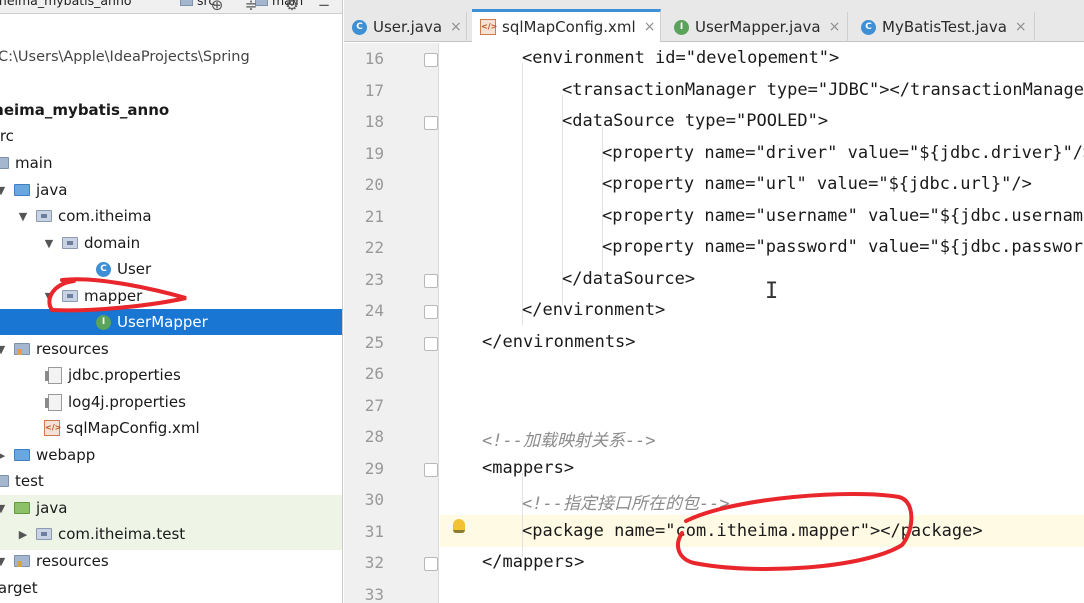 The width and height of the screenshot is (1084, 603). I want to click on tree-item-jdbc-properties: jdbc.properties, so click(171, 375).